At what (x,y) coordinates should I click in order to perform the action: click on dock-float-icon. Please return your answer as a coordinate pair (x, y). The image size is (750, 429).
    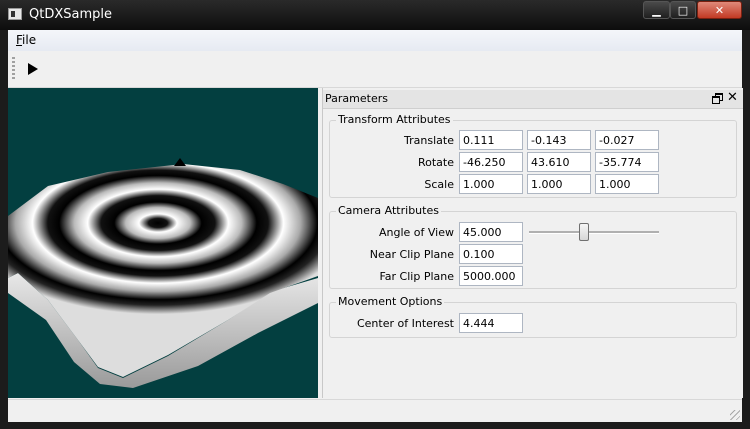
    Looking at the image, I should click on (717, 98).